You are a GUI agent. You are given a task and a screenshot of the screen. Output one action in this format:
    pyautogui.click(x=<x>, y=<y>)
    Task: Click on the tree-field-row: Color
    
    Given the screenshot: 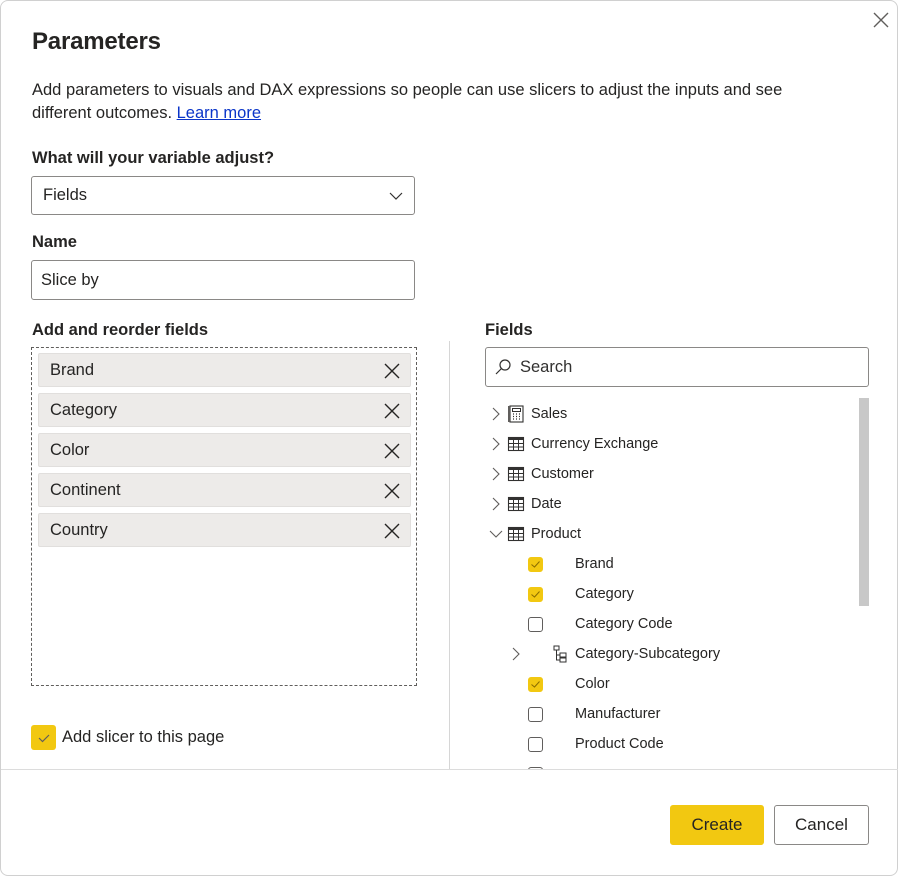 What is the action you would take?
    pyautogui.click(x=670, y=684)
    